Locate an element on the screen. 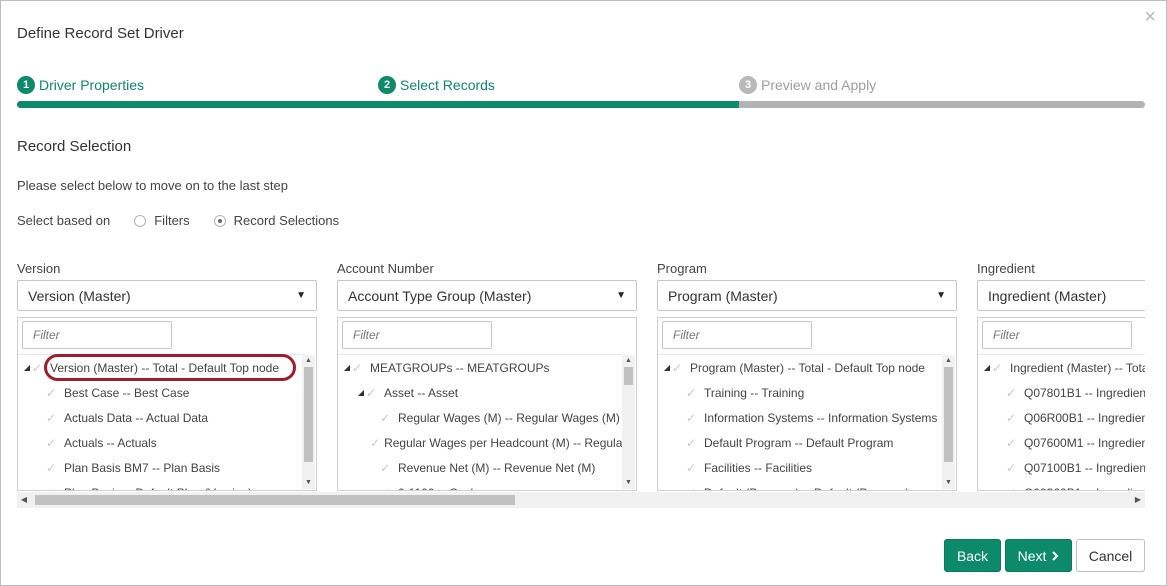  horizontal-scrollbar: ◀ ▶ is located at coordinates (581, 500).